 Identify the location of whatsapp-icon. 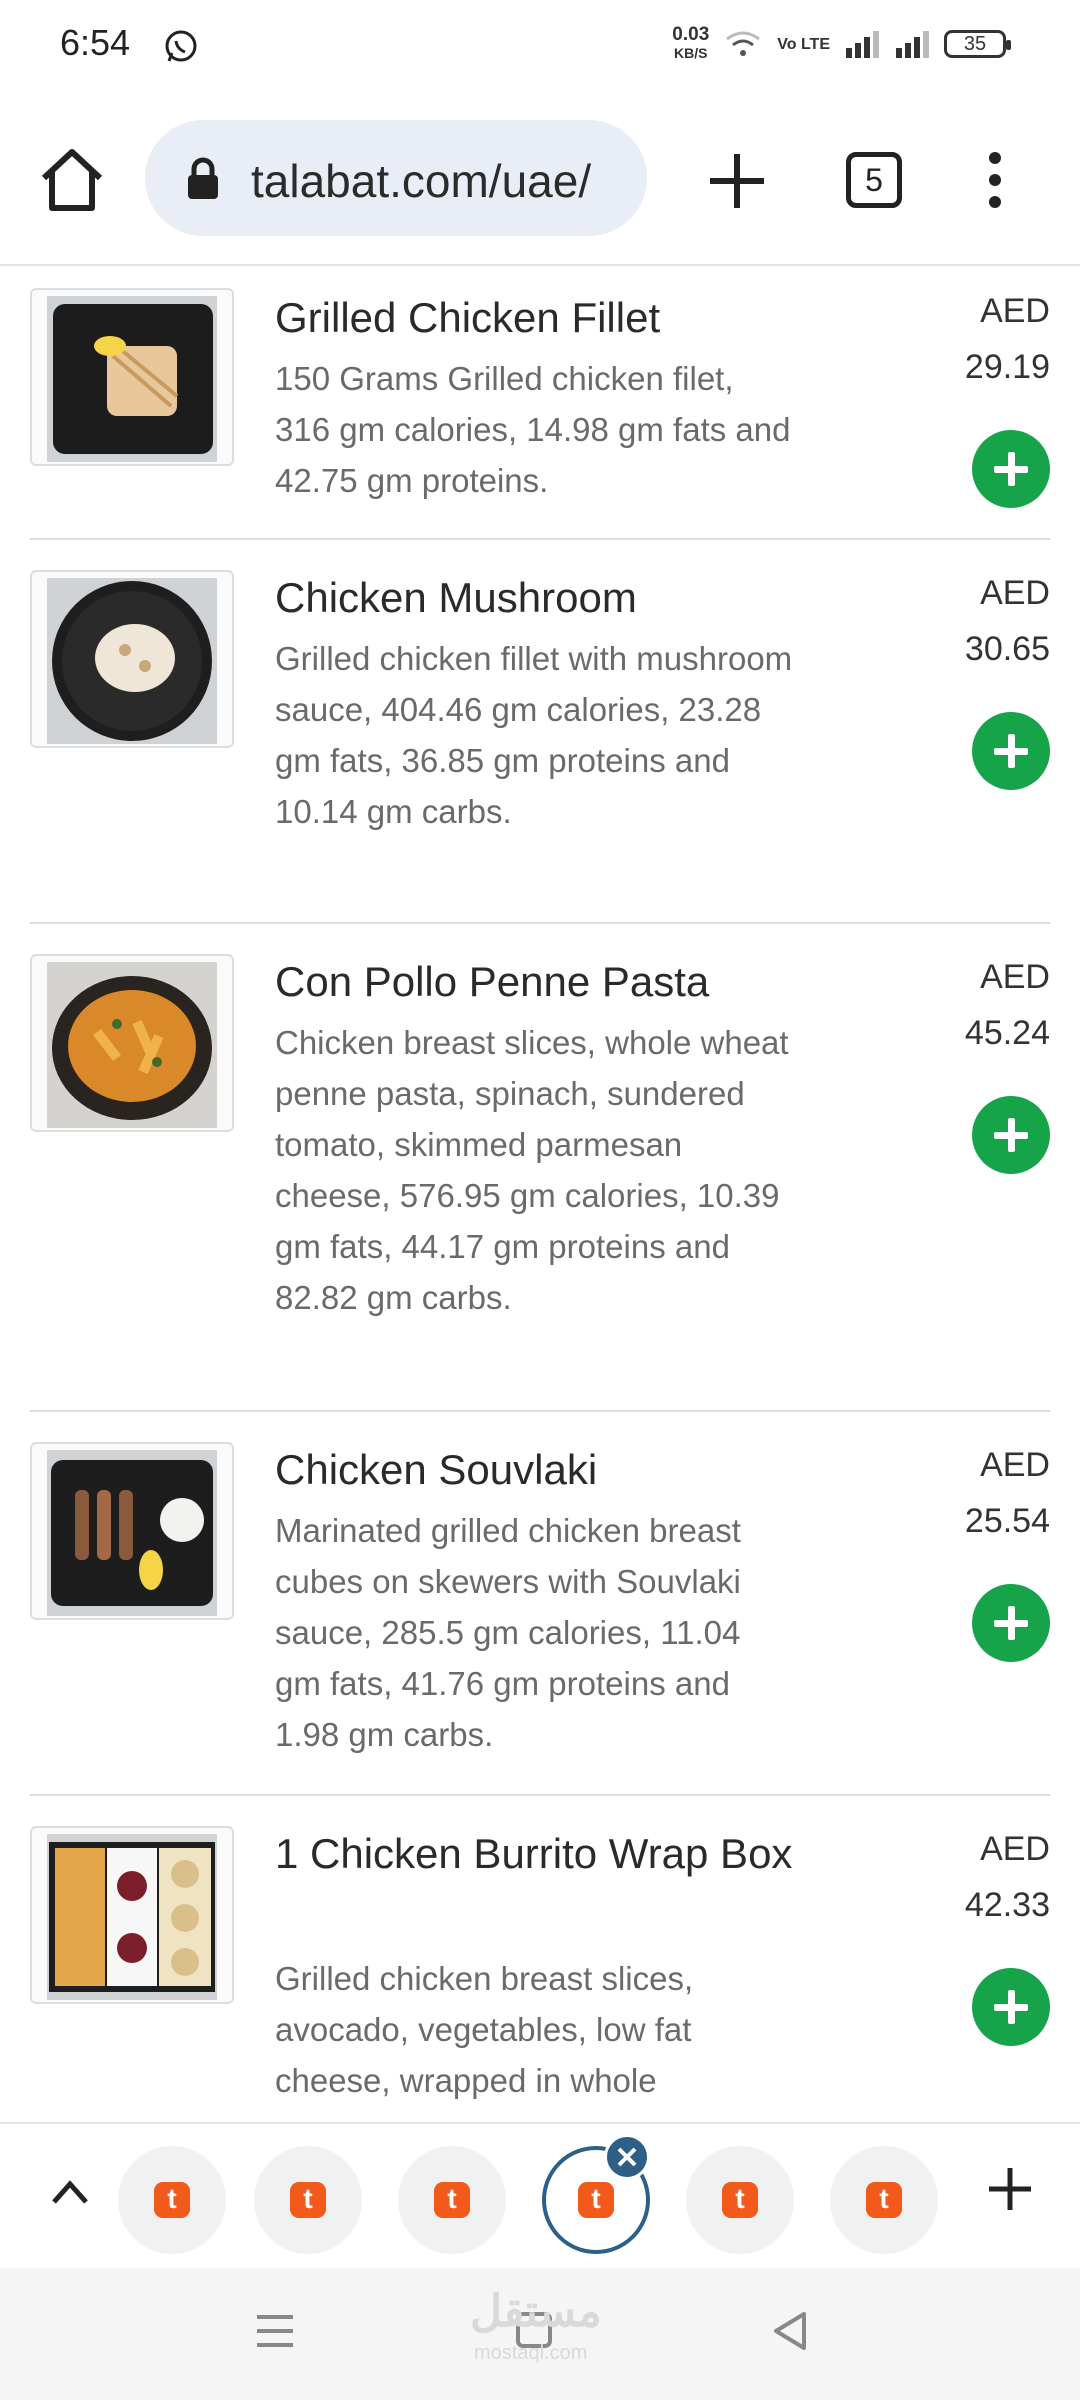
(181, 46).